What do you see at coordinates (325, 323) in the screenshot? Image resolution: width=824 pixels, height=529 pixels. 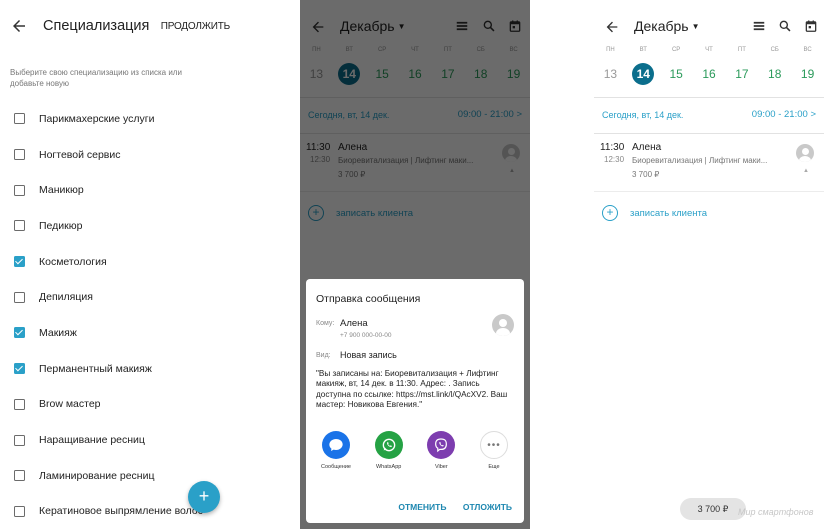 I see `recipient-key: Кому:` at bounding box center [325, 323].